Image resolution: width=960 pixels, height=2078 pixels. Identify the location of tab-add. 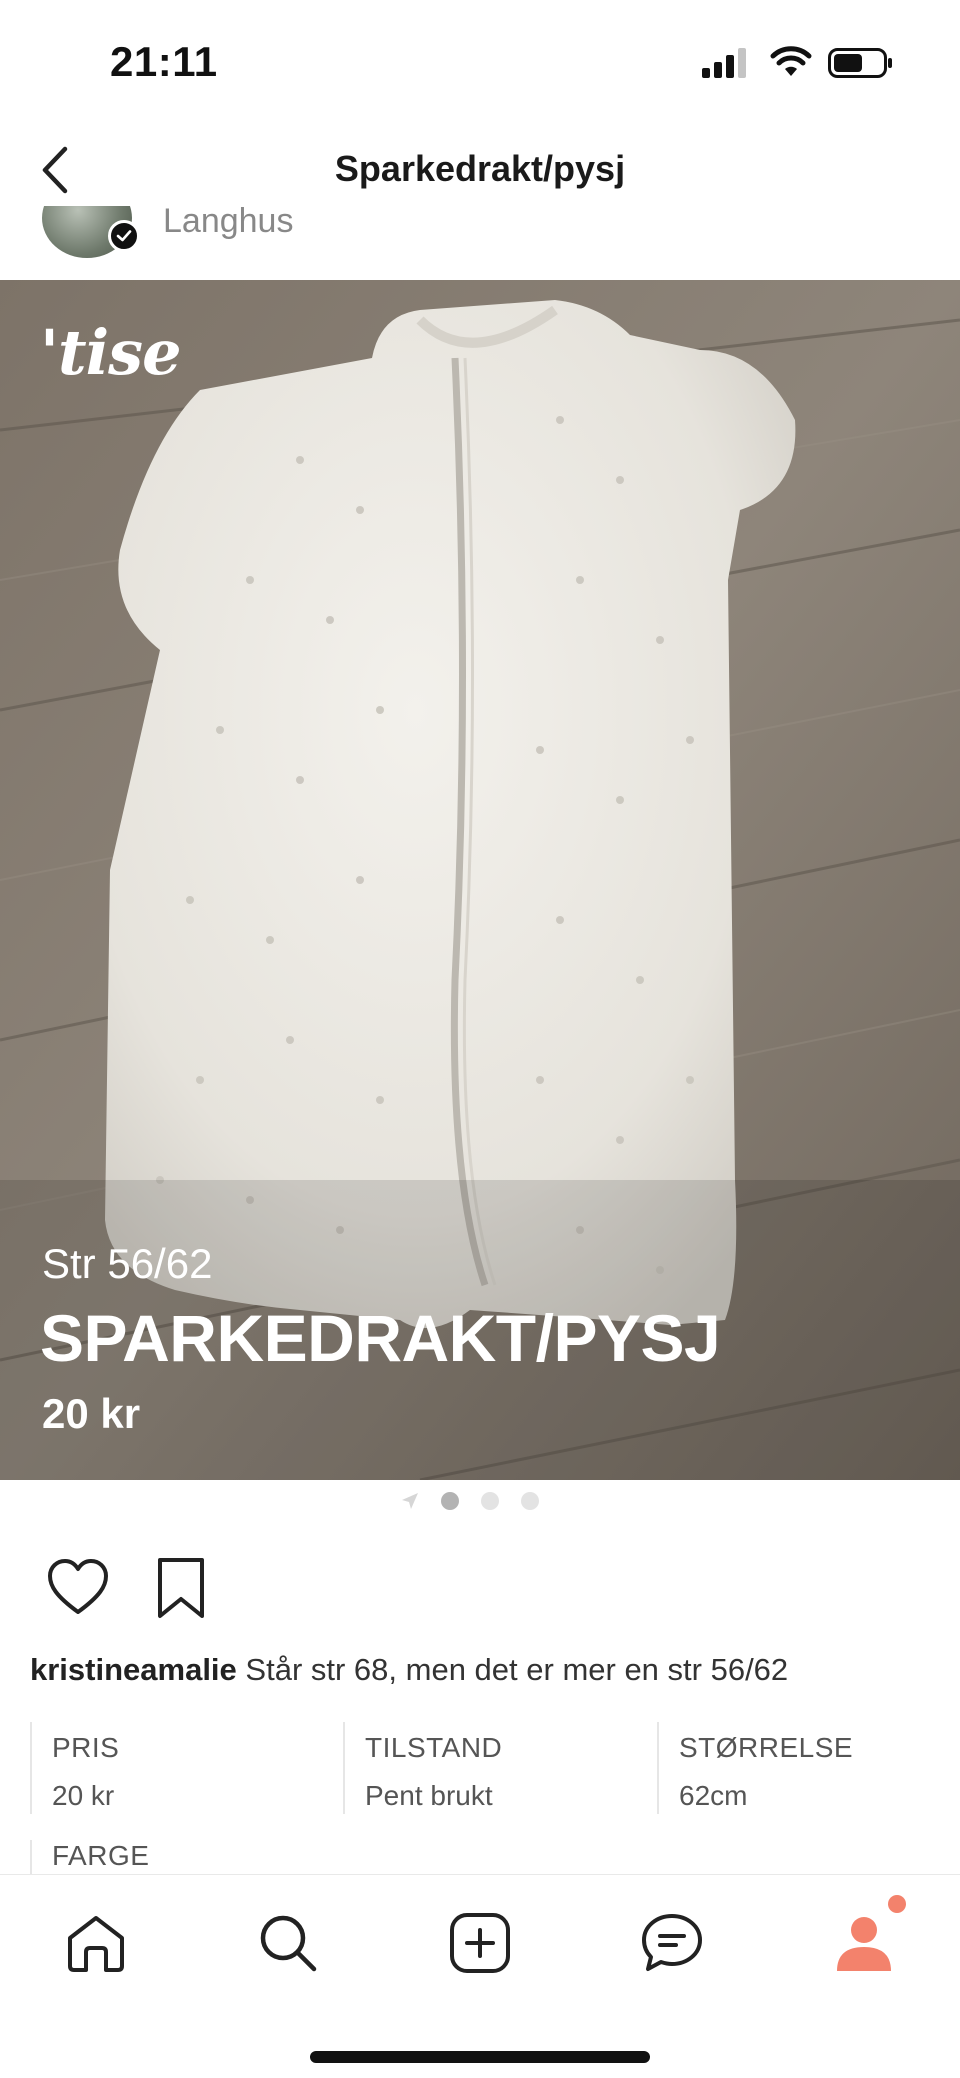
(480, 1943).